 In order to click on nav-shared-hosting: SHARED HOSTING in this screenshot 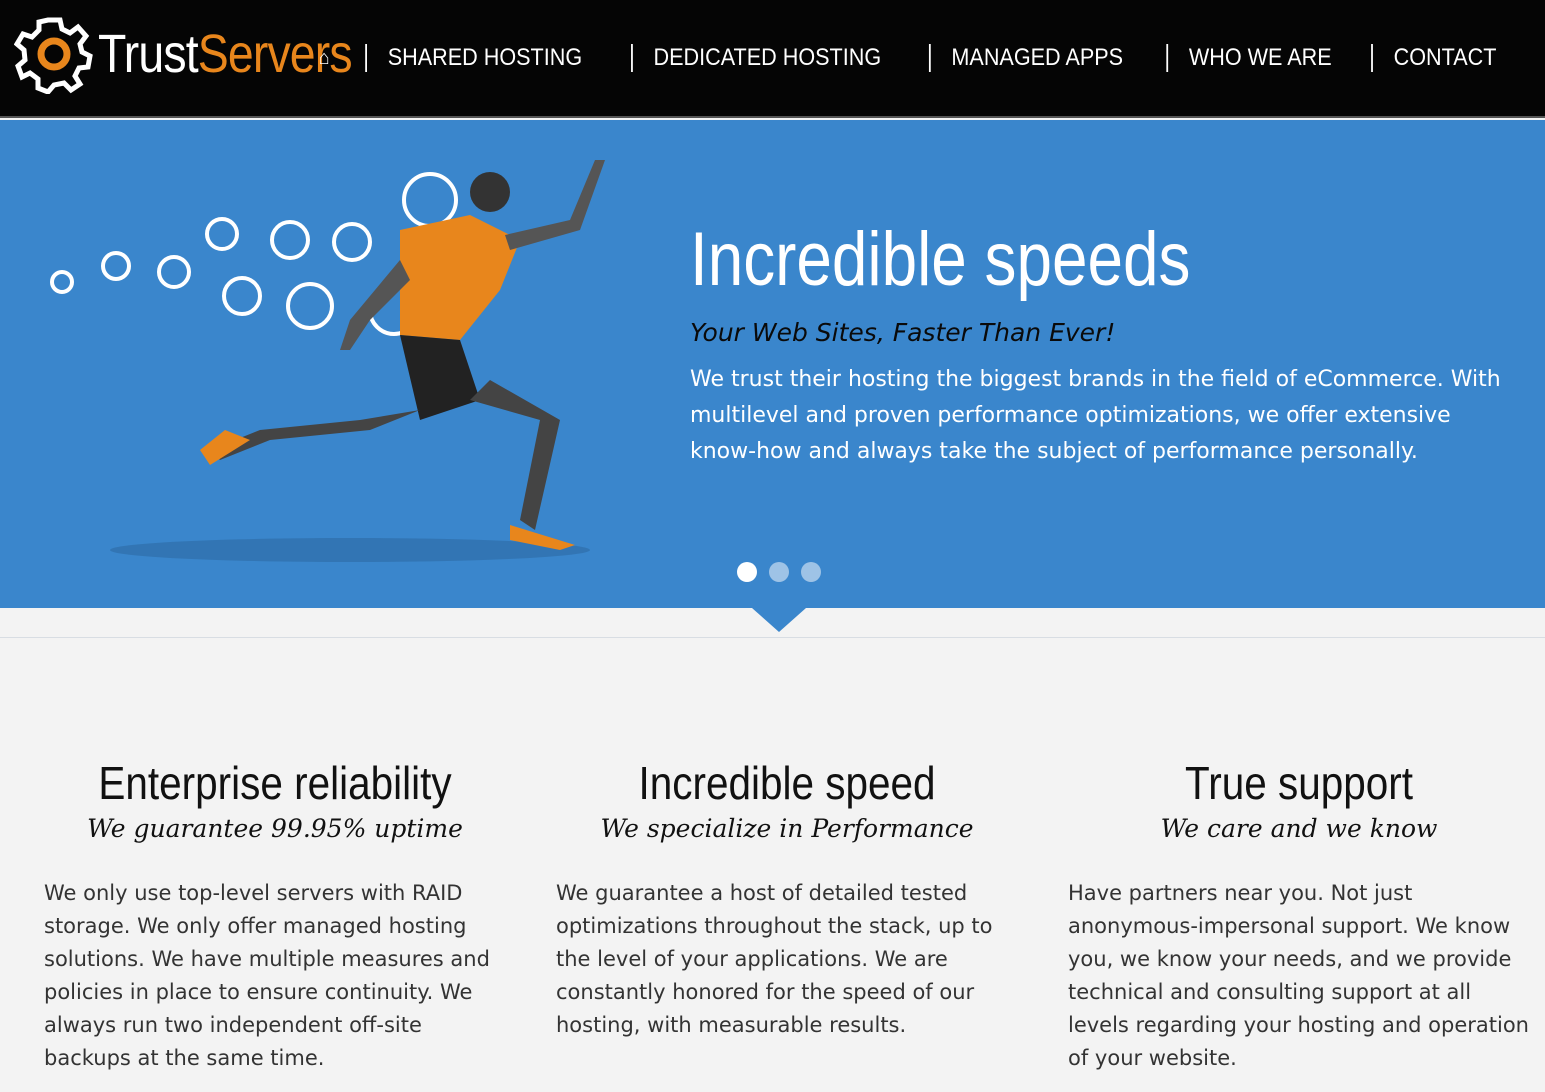, I will do `click(484, 58)`.